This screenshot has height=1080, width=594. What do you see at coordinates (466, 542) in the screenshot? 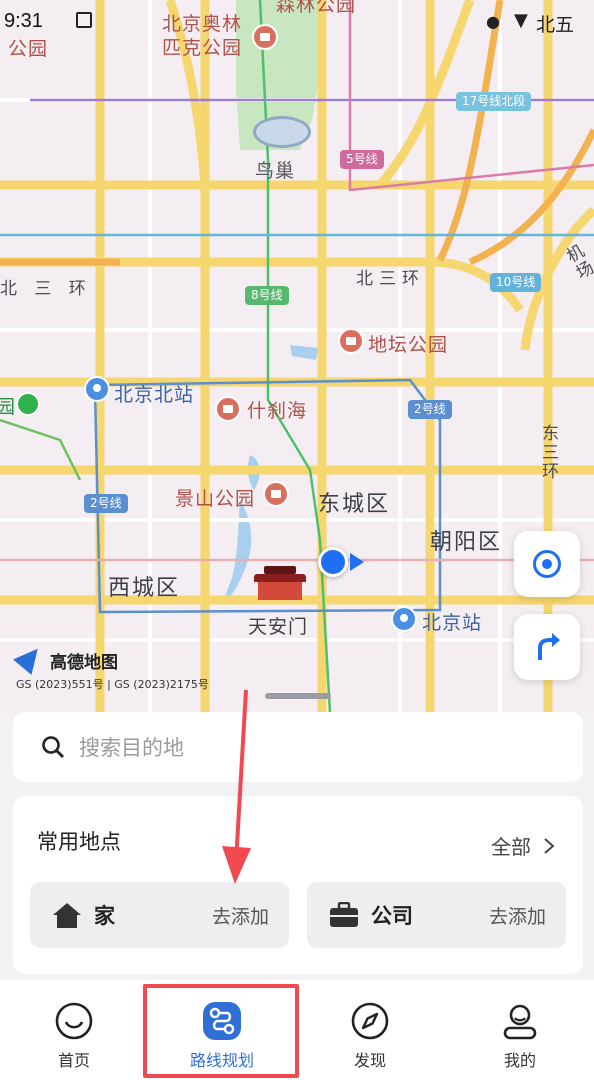
I see `district-label: 朝阳区` at bounding box center [466, 542].